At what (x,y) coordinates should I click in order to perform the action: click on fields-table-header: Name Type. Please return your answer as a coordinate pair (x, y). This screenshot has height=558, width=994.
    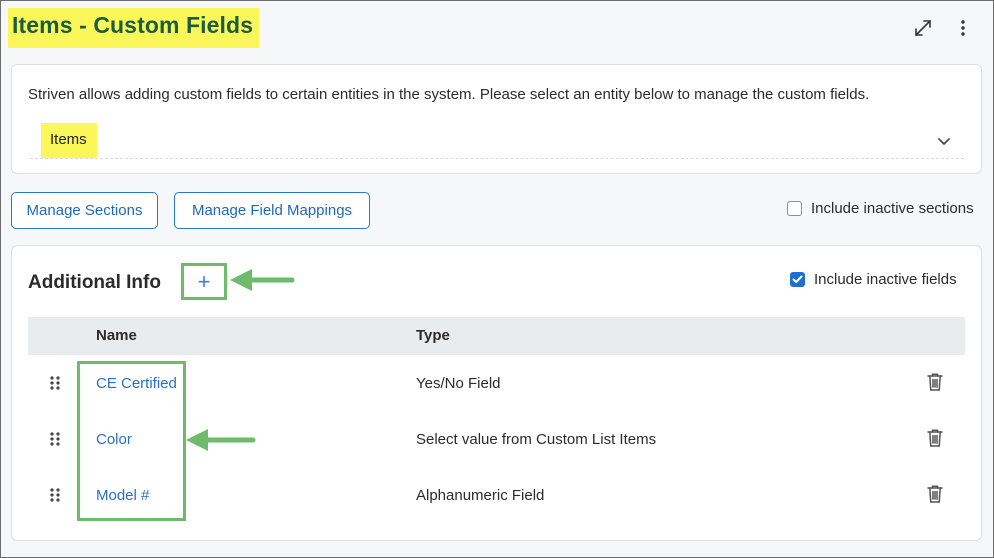
    Looking at the image, I should click on (496, 336).